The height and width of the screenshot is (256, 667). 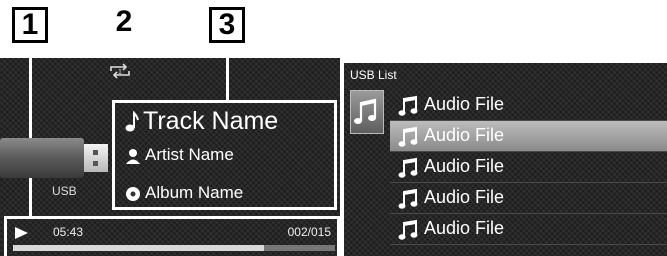 I want to click on artist-row: Artist Name, so click(x=179, y=155).